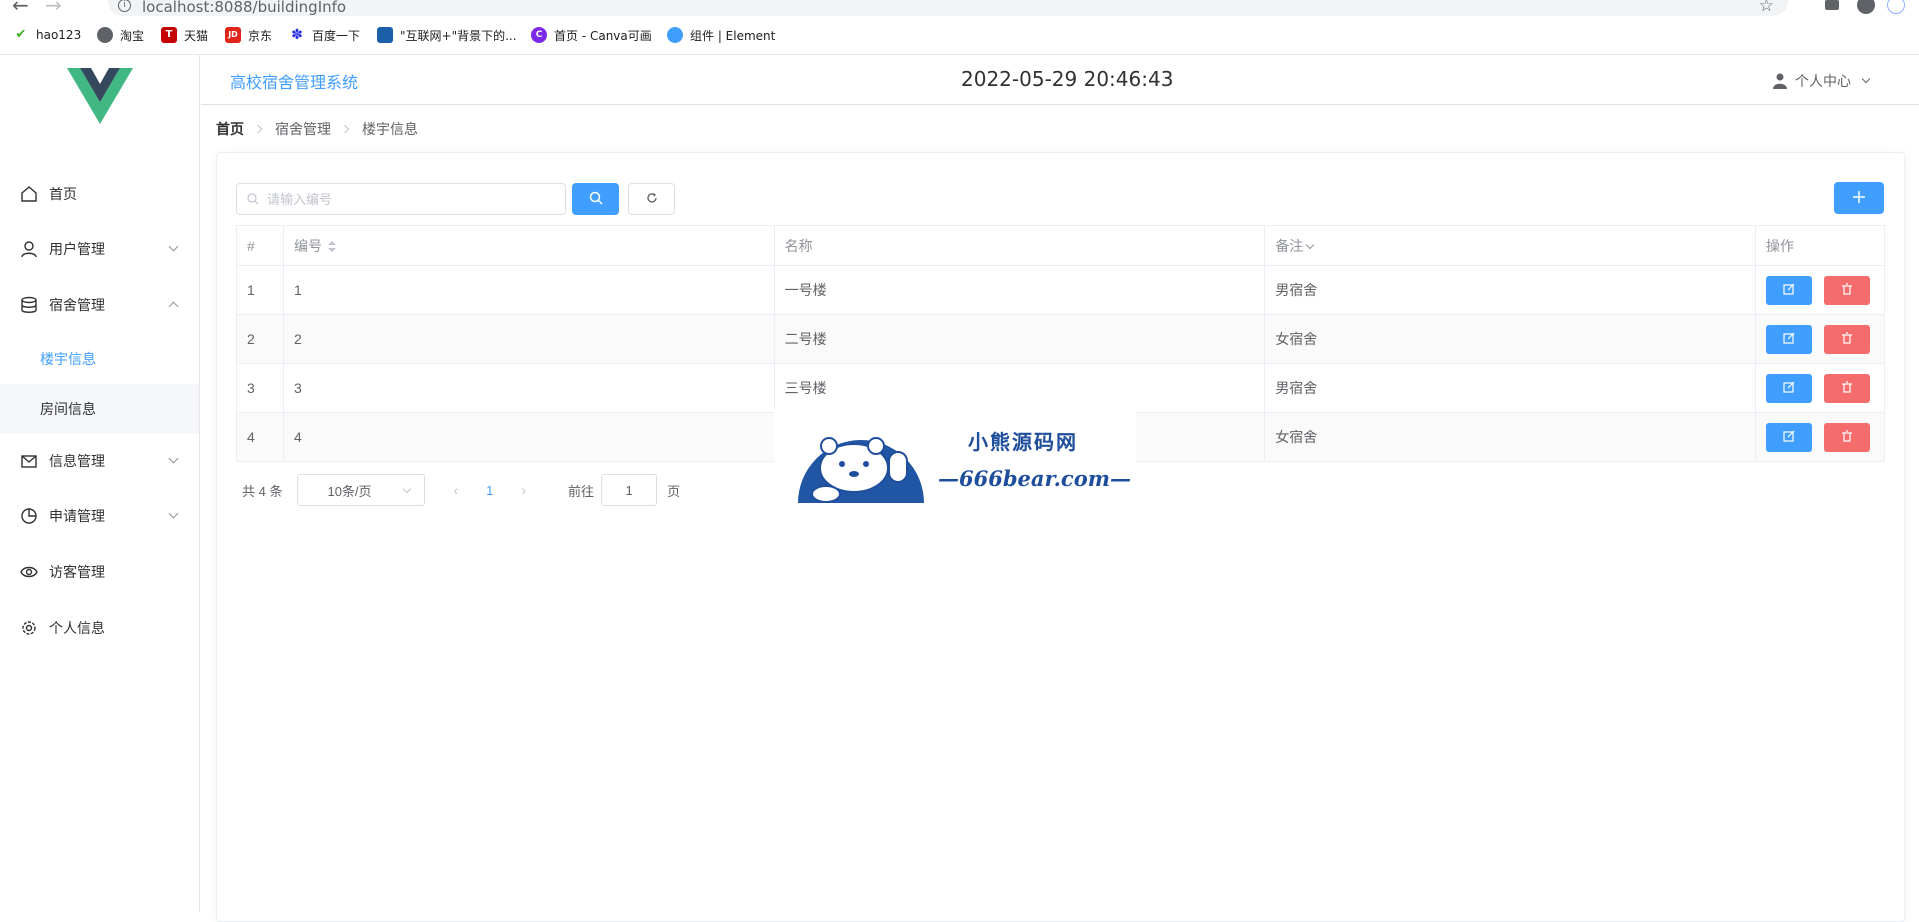  I want to click on user-center-dropdown: 个人中心, so click(1822, 81).